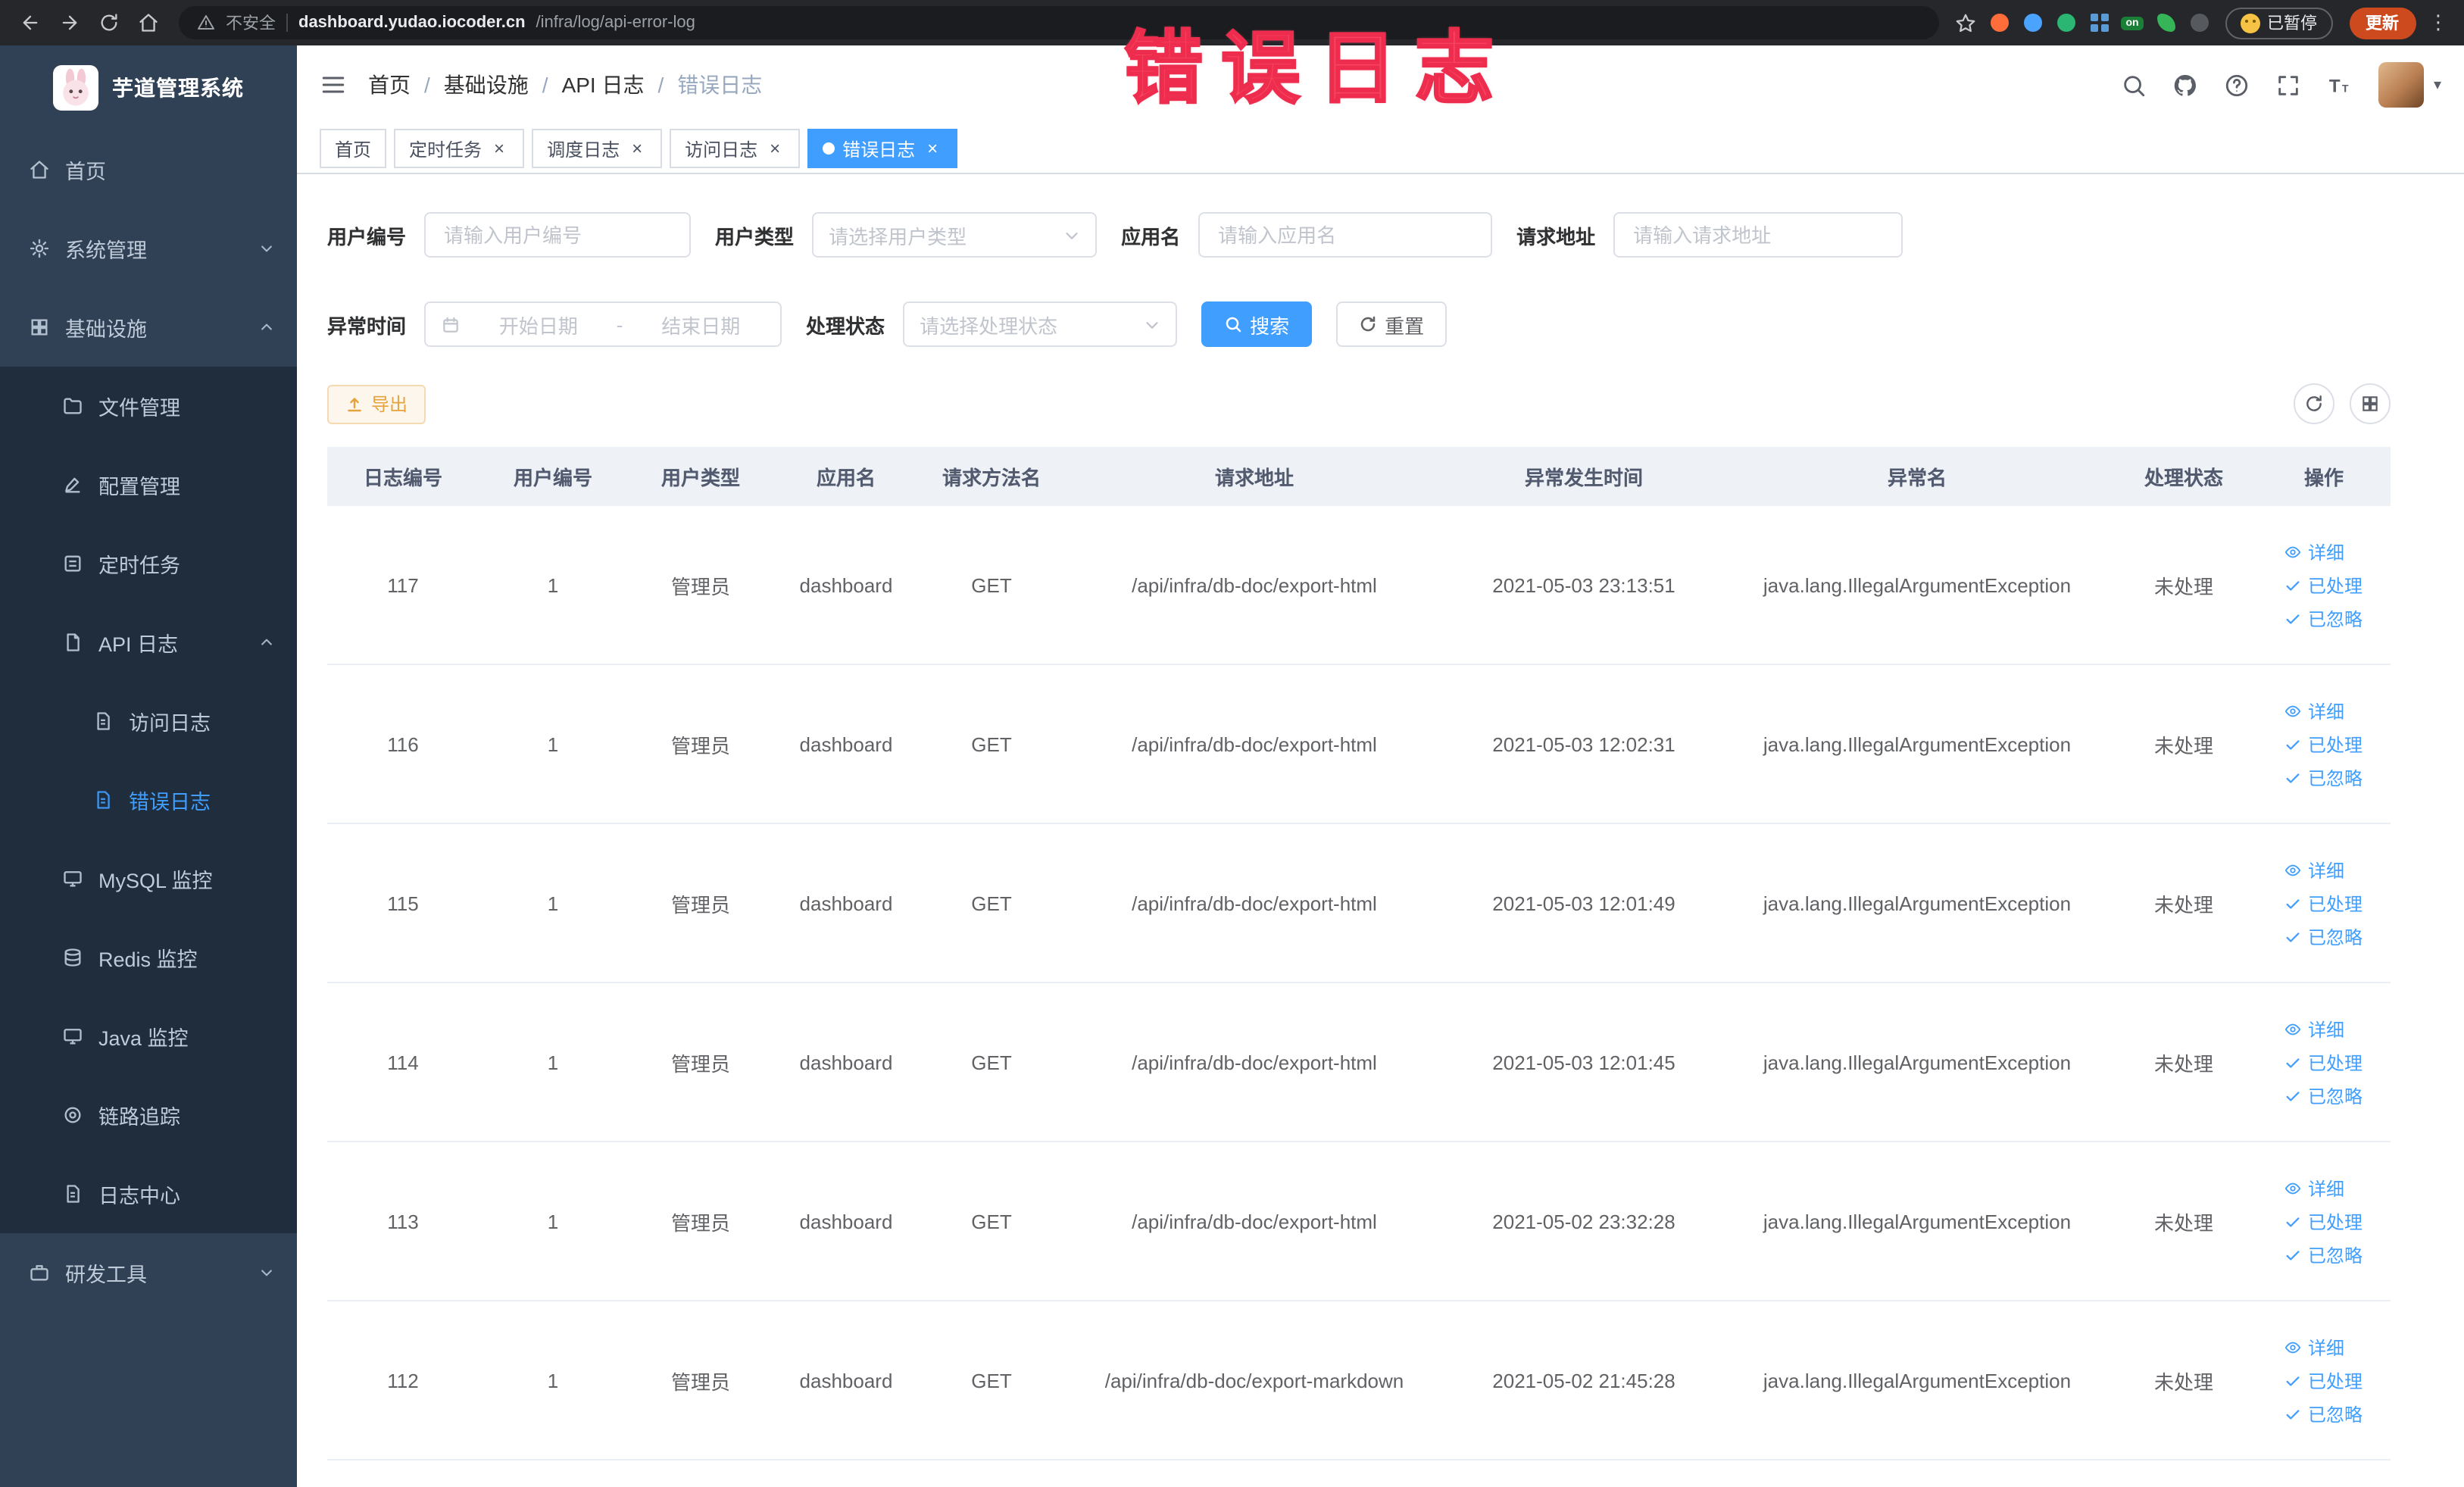 Image resolution: width=2464 pixels, height=1487 pixels. Describe the element at coordinates (1040, 324) in the screenshot. I see `status-select: 请选择处理状态` at that location.